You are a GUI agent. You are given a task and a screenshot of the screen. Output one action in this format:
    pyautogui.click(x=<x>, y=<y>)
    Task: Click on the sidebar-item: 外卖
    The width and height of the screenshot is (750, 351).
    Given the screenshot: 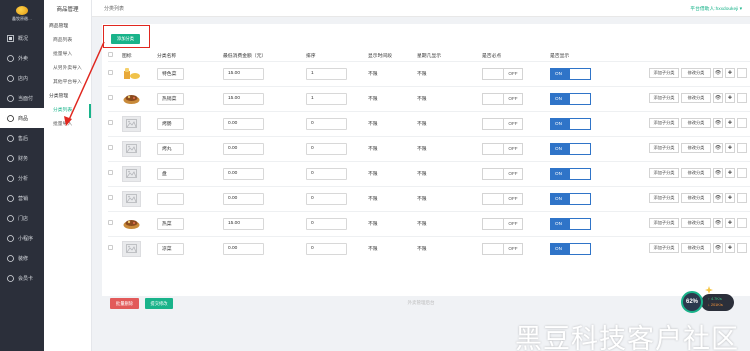 What is the action you would take?
    pyautogui.click(x=22, y=58)
    